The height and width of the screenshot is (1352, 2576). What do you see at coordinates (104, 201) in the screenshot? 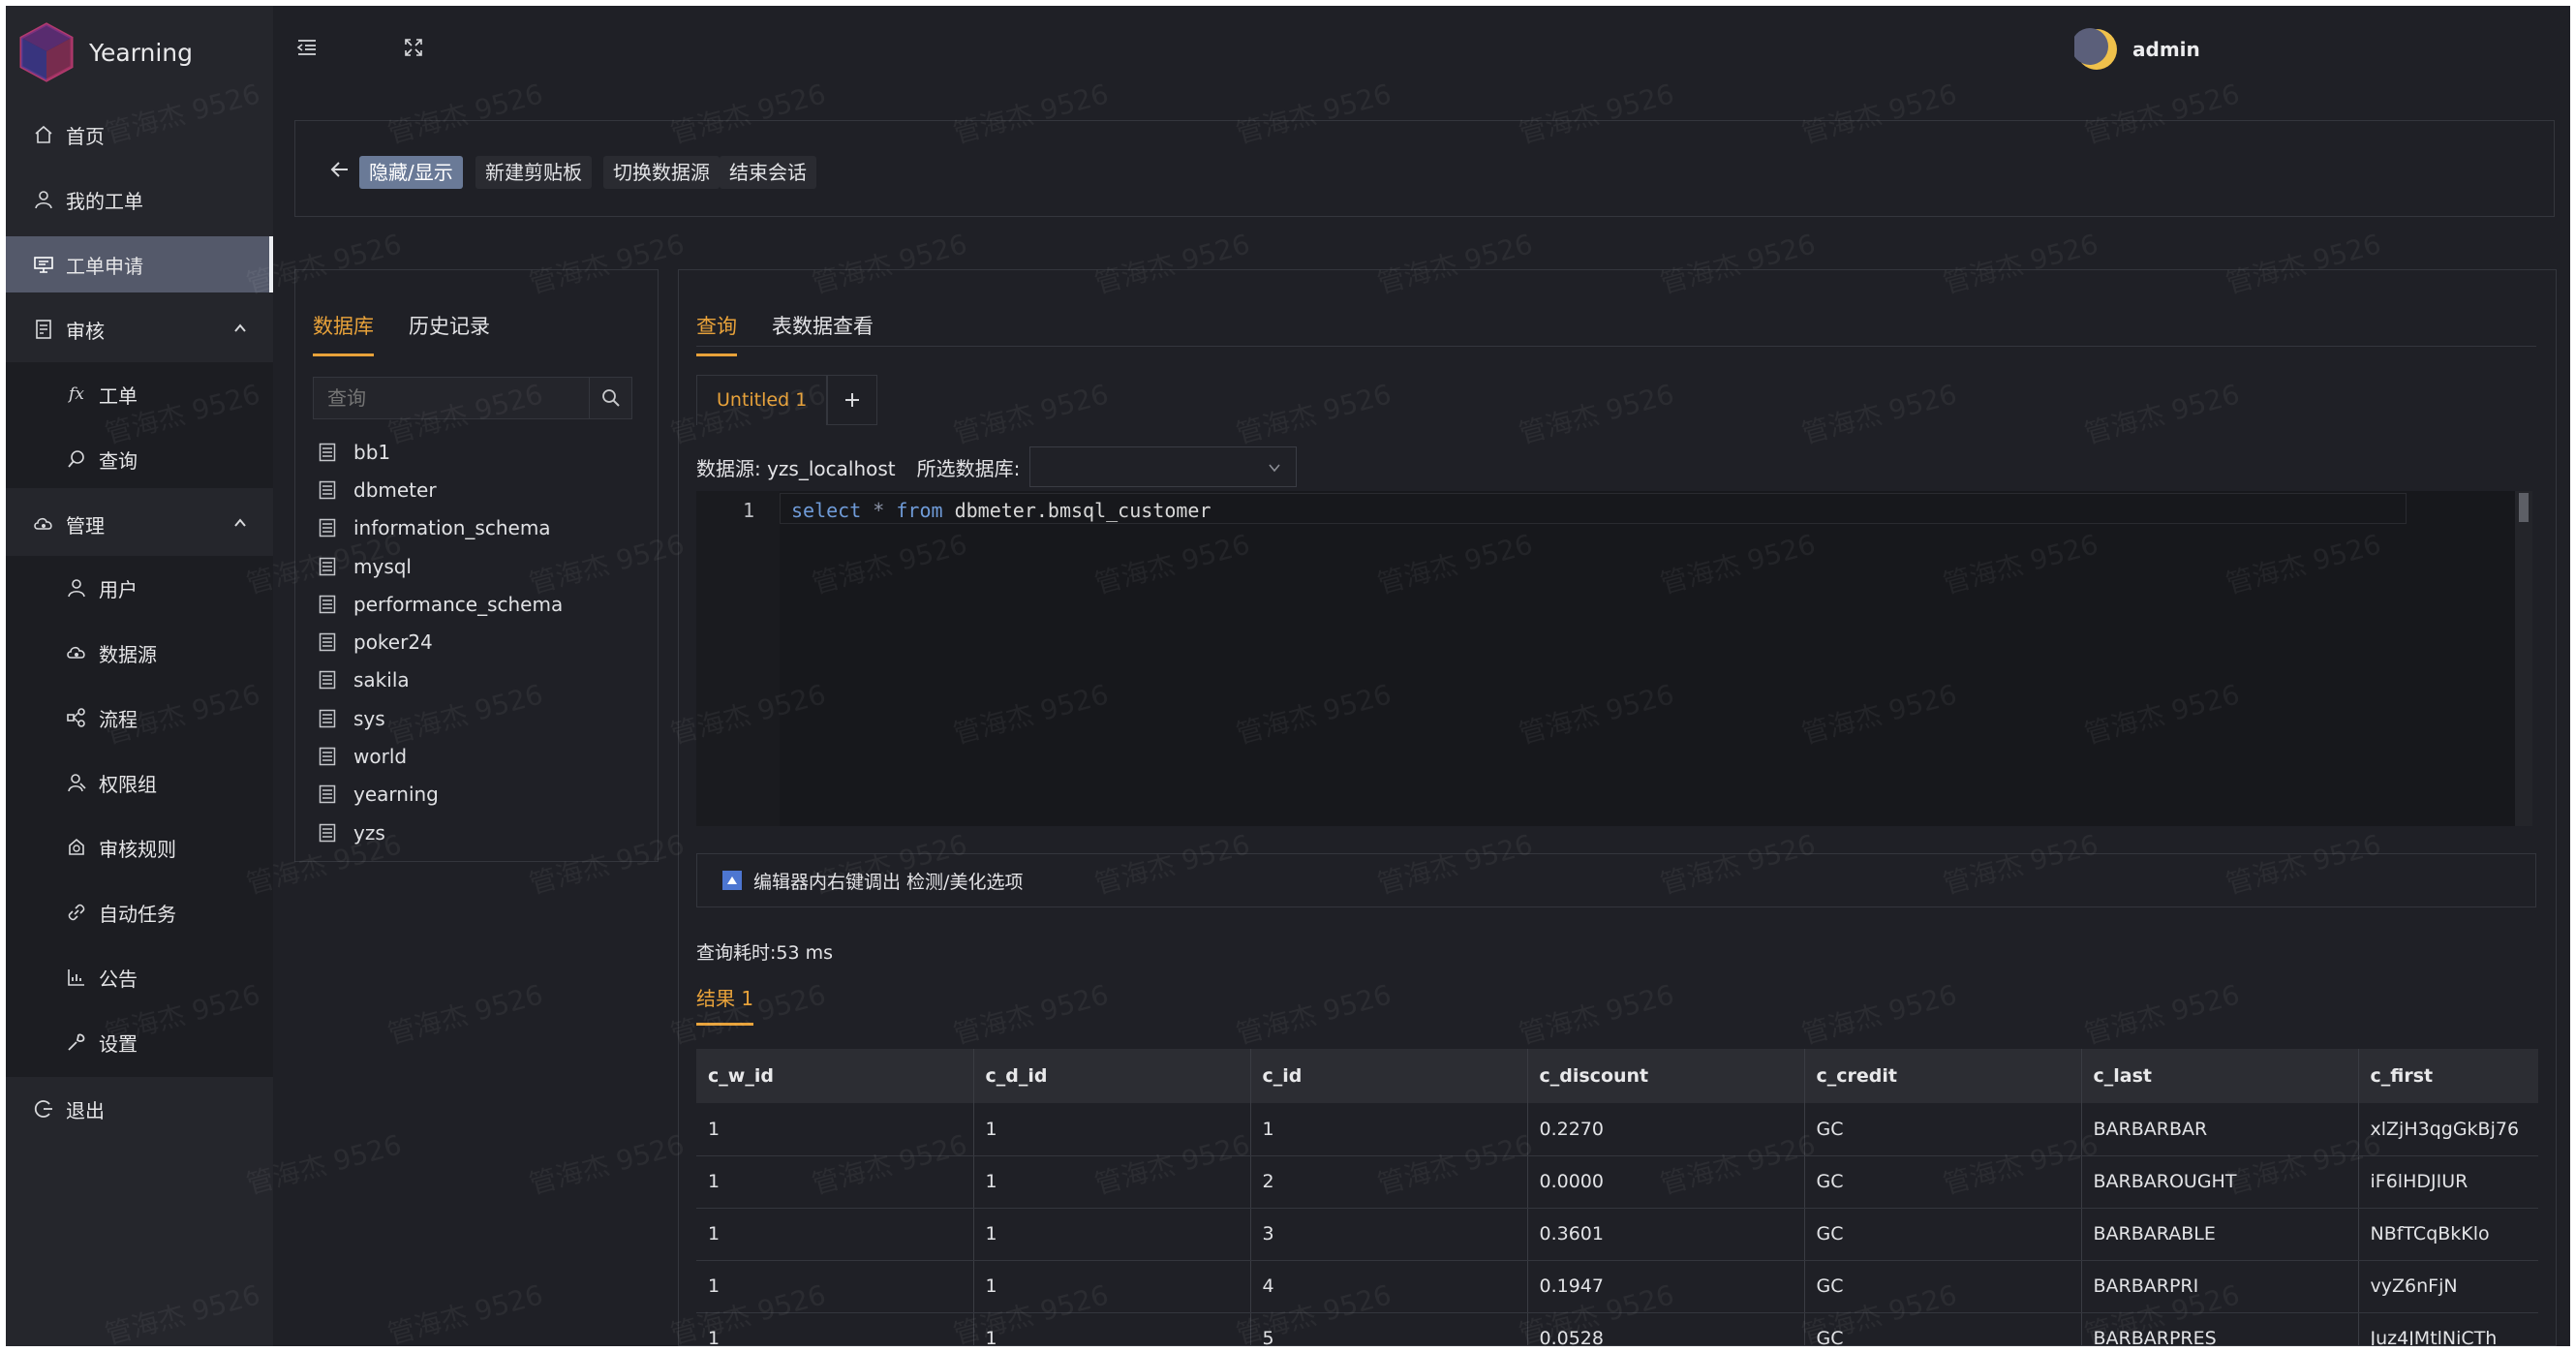
I see `menu-item-label: 我的工单` at bounding box center [104, 201].